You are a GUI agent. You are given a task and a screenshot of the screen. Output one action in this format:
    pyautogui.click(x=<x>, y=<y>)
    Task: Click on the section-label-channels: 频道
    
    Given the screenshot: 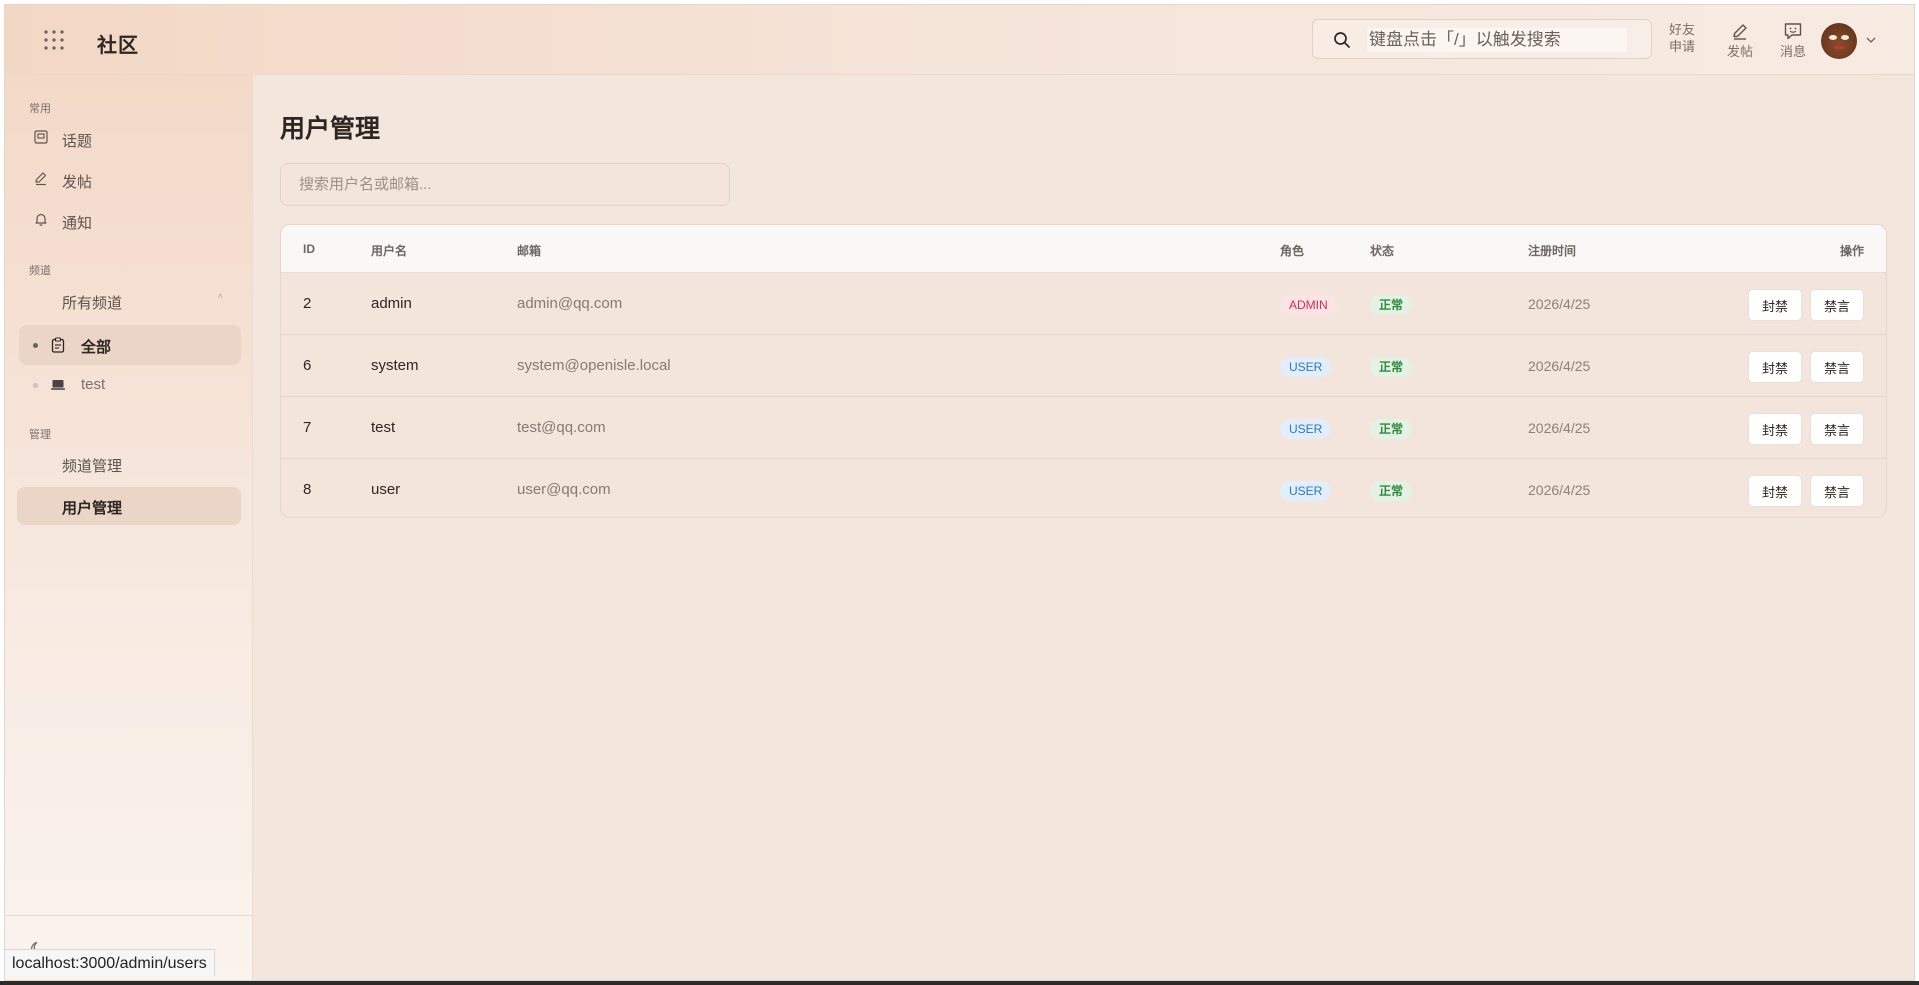 What is the action you would take?
    pyautogui.click(x=40, y=271)
    